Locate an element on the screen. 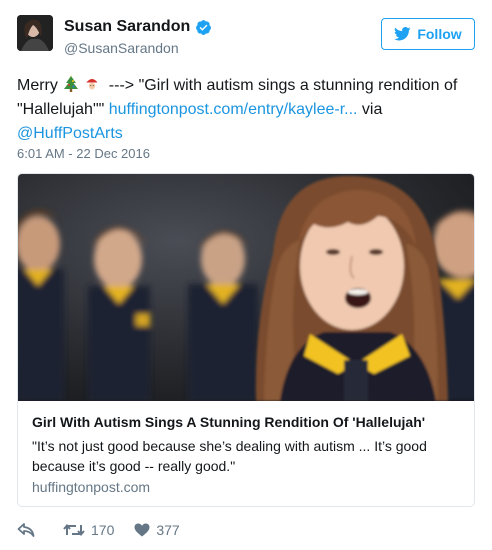  reply-button is located at coordinates (26, 530).